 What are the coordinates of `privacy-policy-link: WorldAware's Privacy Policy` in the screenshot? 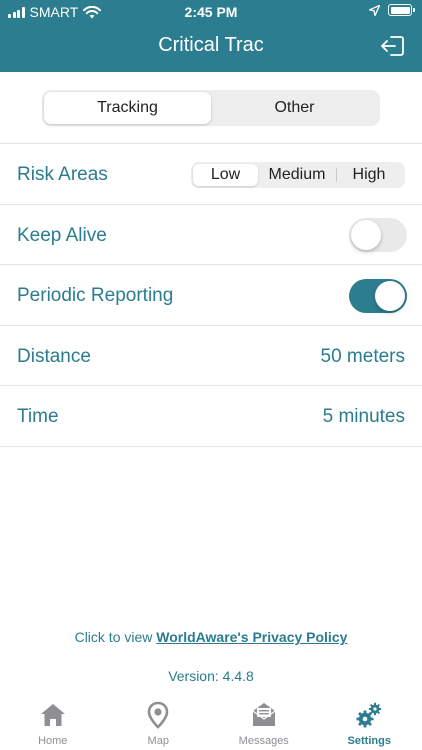 It's located at (251, 637).